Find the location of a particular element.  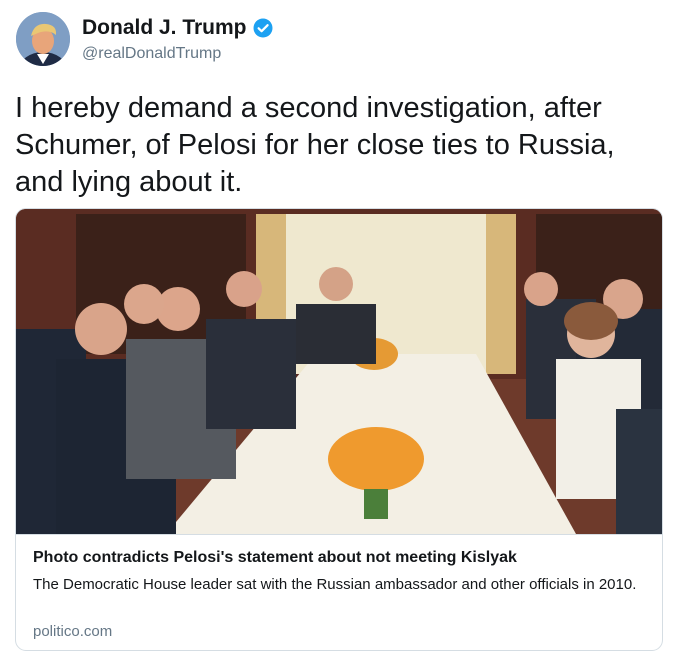

author-avatar is located at coordinates (43, 39).